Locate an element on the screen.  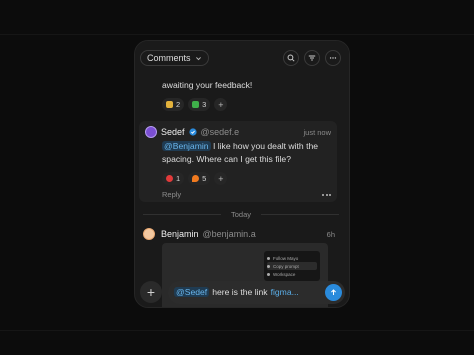
mention-tag: @Benjamin is located at coordinates (186, 146).